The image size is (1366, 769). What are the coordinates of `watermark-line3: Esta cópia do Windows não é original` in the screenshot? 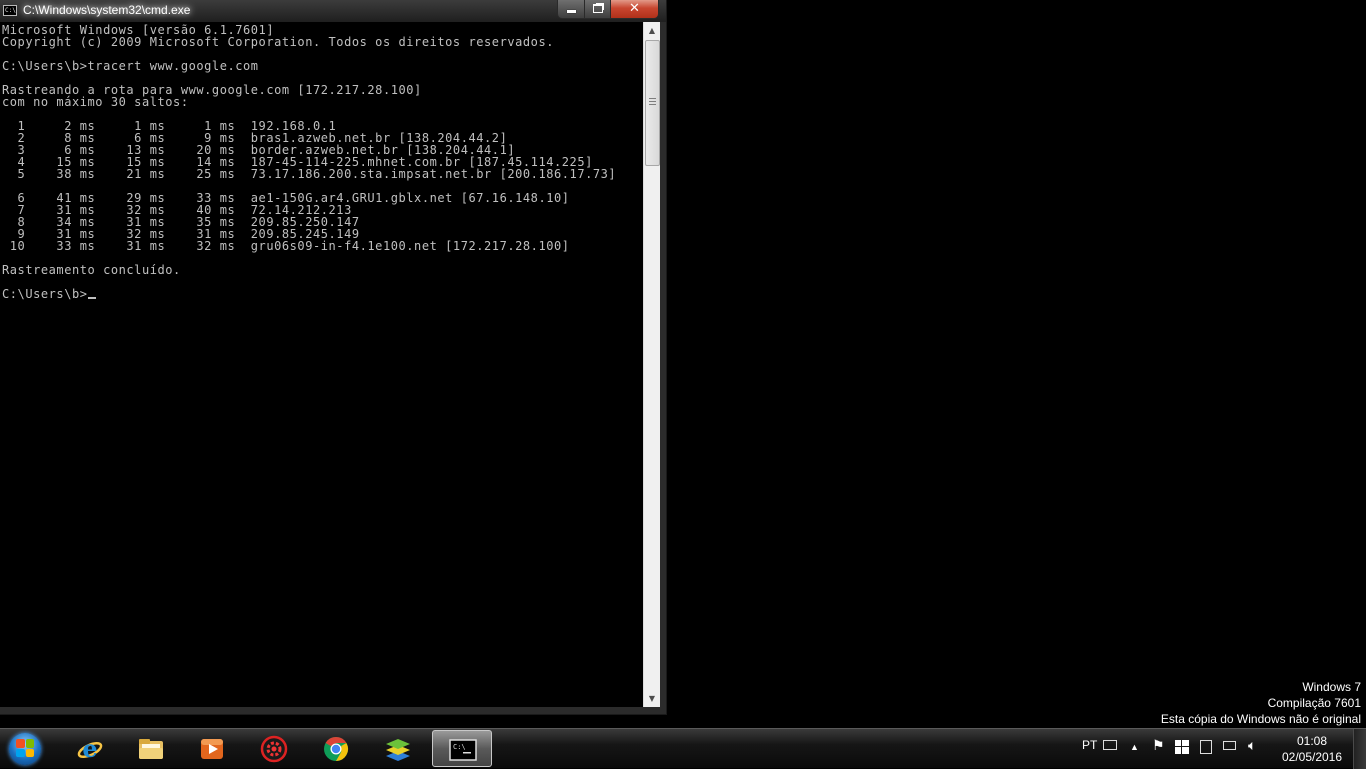 It's located at (1260, 719).